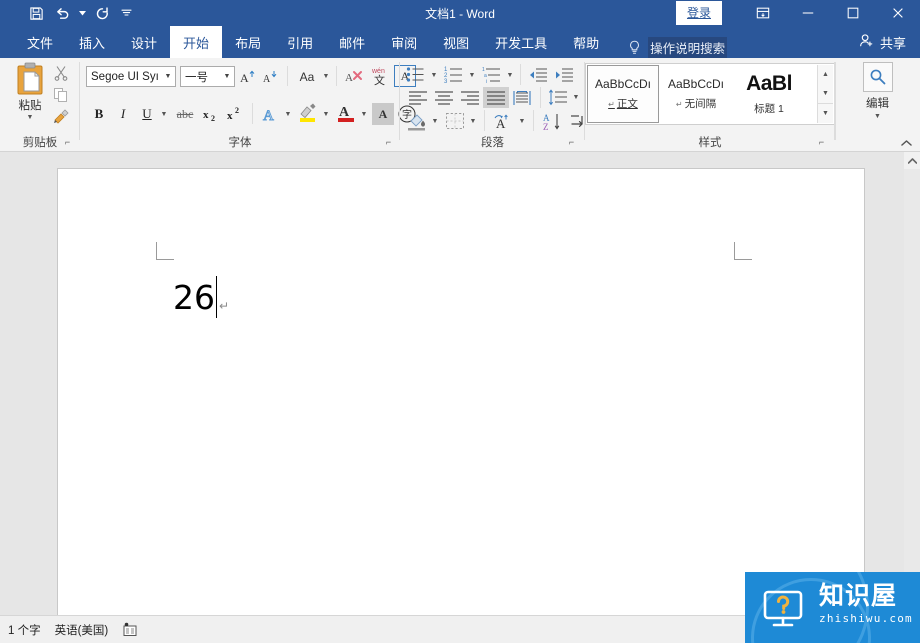  I want to click on italic-icon: I, so click(123, 114).